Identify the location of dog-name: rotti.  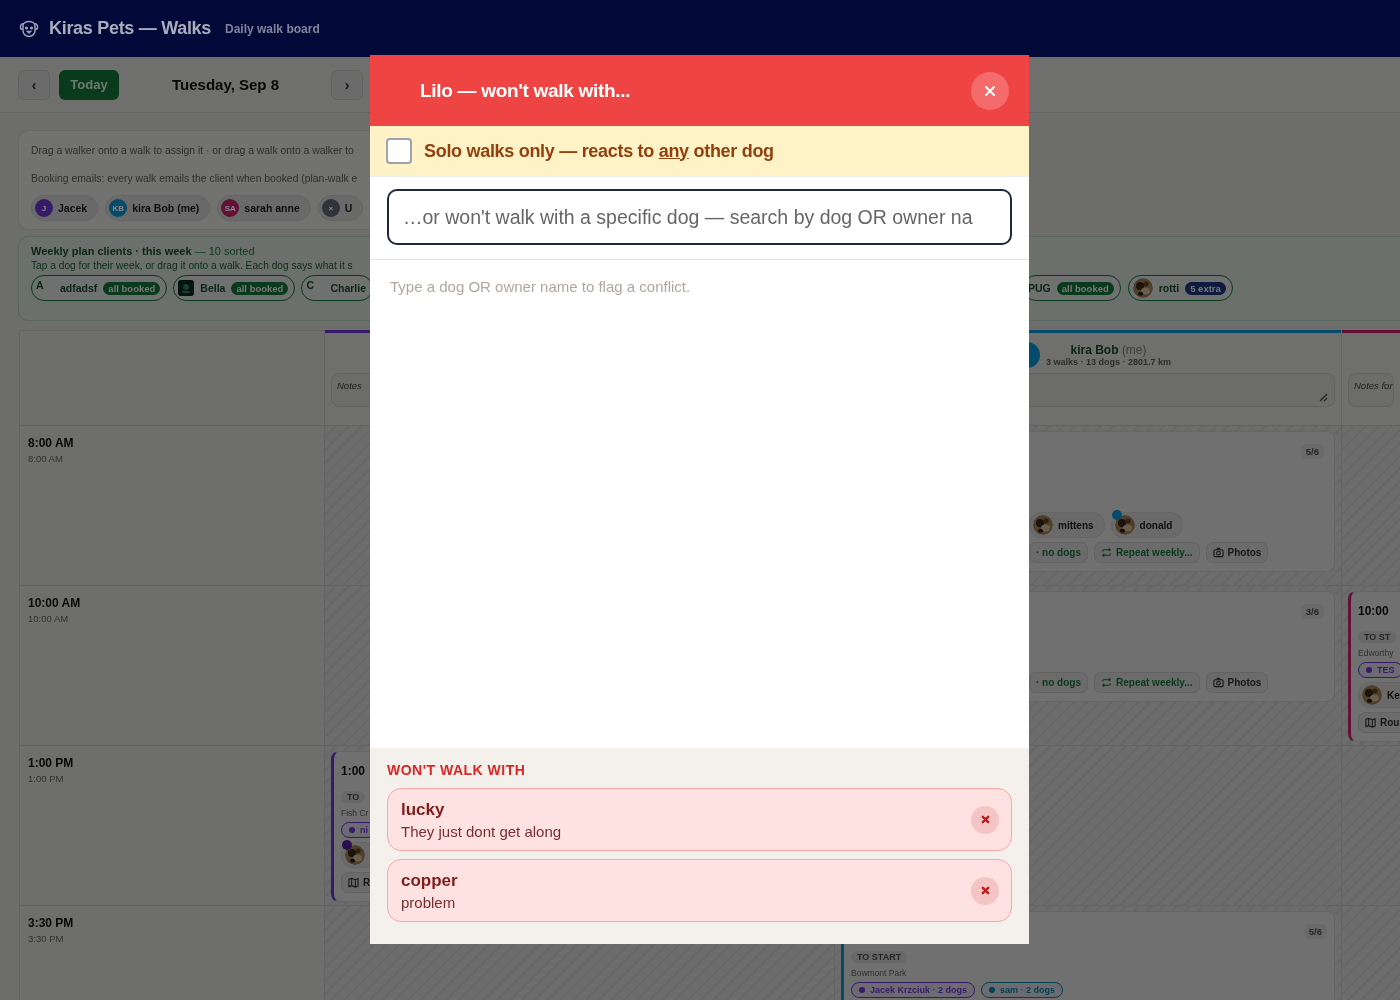
(1169, 288).